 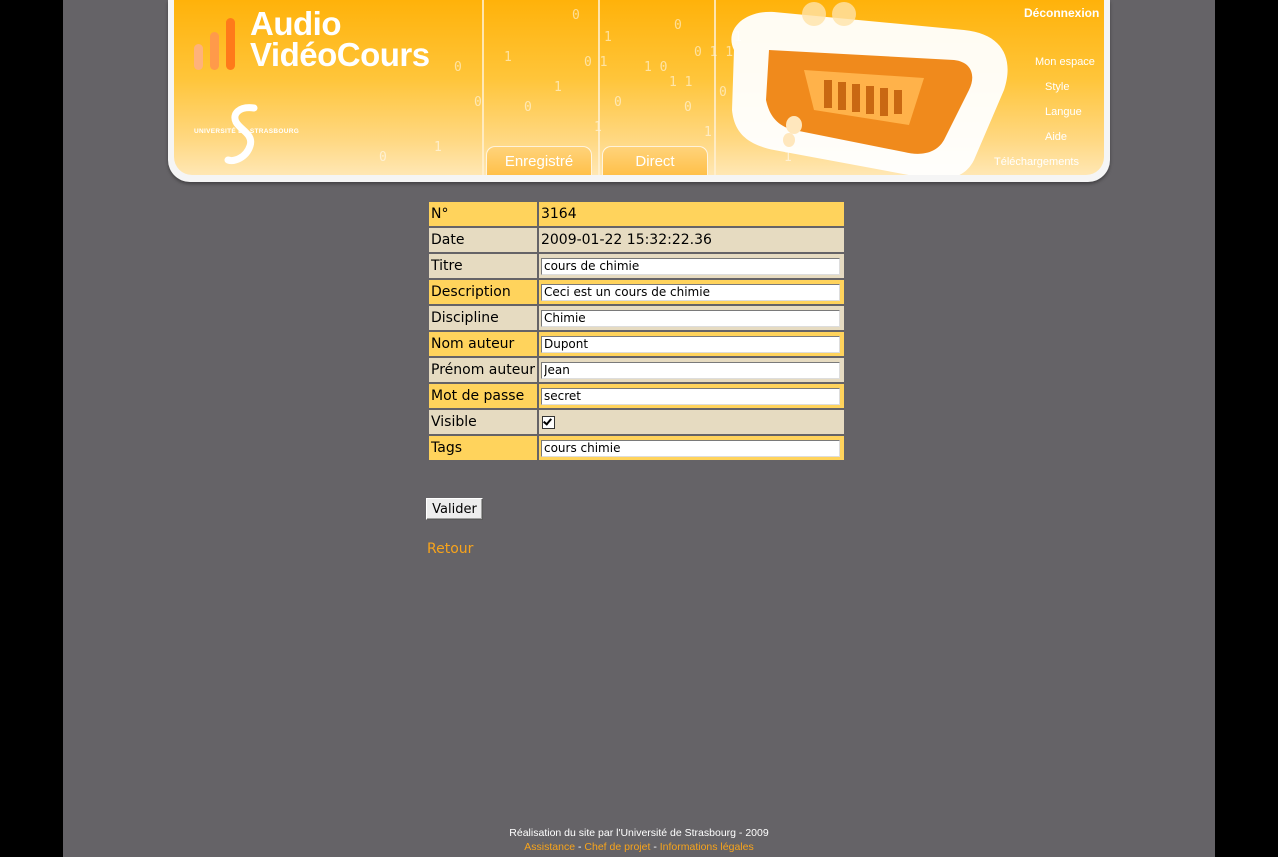 What do you see at coordinates (483, 214) in the screenshot?
I see `label-numero: N°` at bounding box center [483, 214].